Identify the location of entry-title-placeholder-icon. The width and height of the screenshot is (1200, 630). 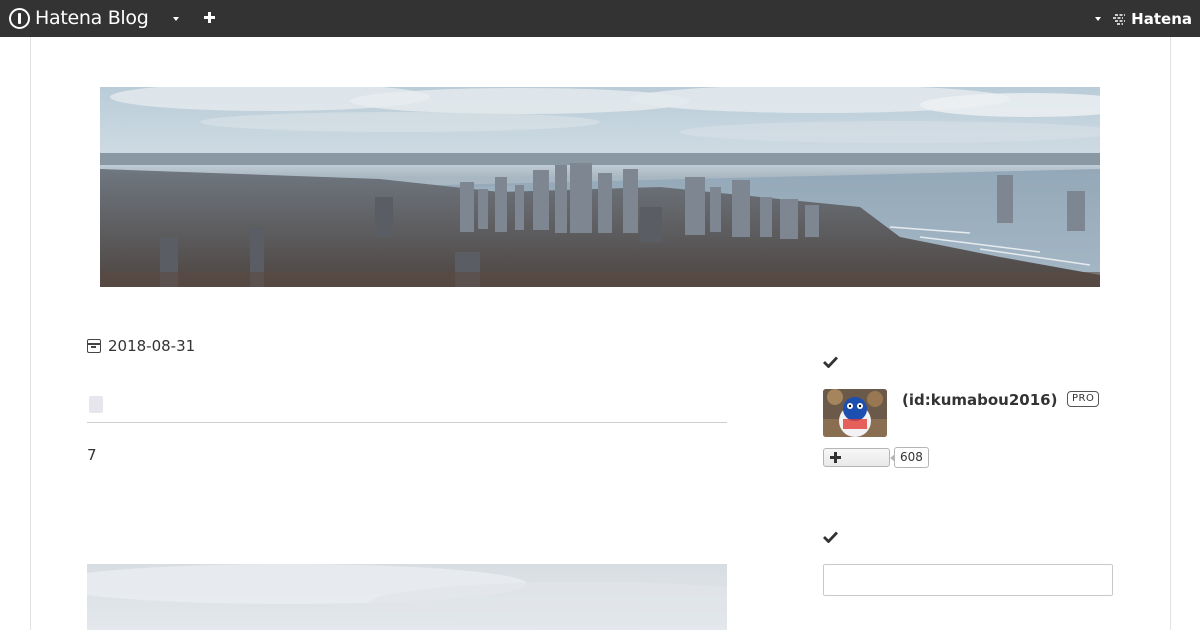
(96, 404).